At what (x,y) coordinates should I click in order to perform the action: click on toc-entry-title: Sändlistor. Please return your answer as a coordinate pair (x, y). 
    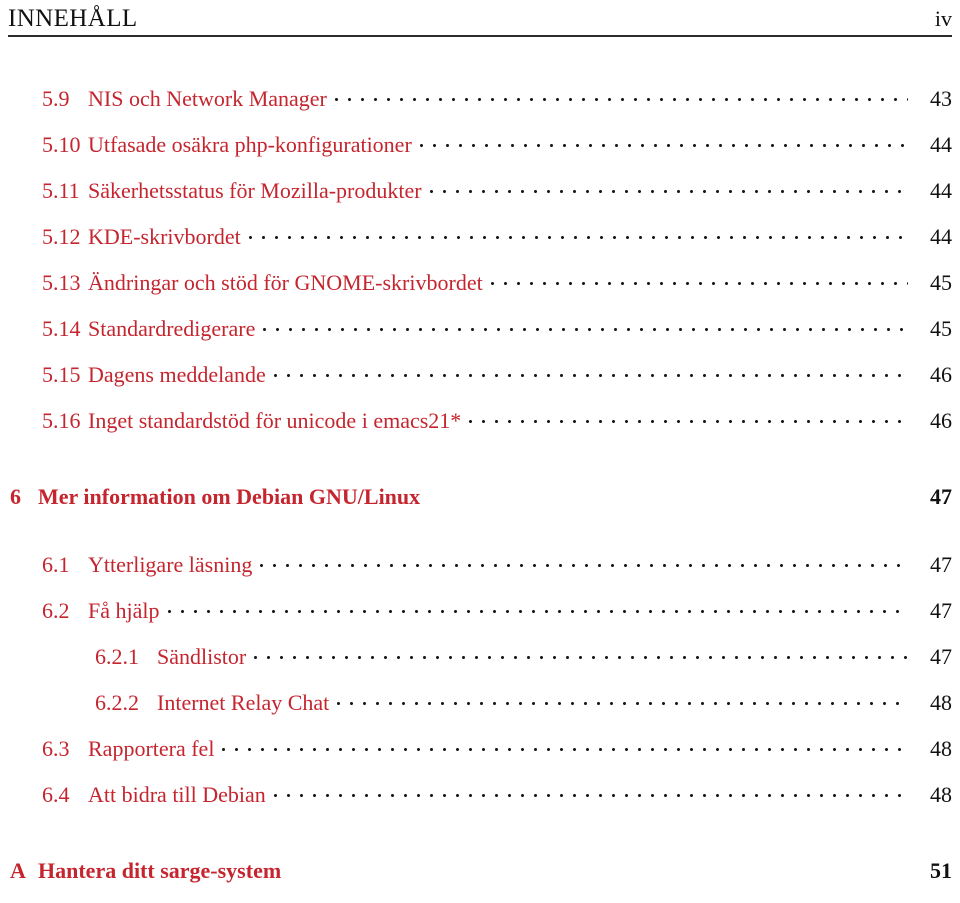
    Looking at the image, I should click on (203, 657).